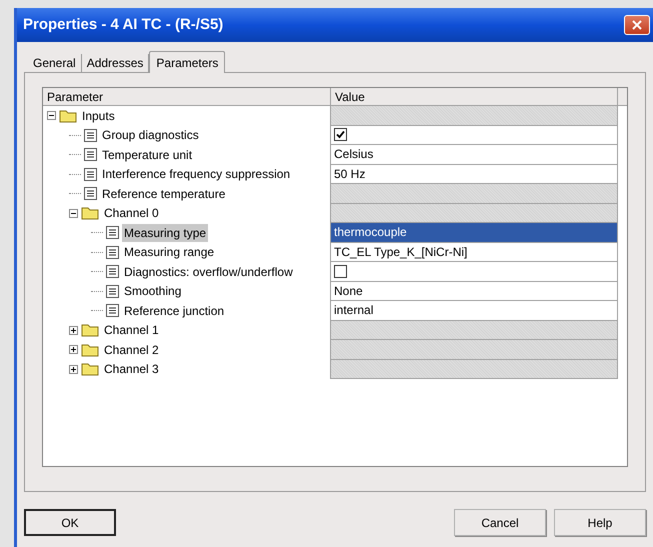 The image size is (653, 547). I want to click on dialog-button: OK, so click(70, 522).